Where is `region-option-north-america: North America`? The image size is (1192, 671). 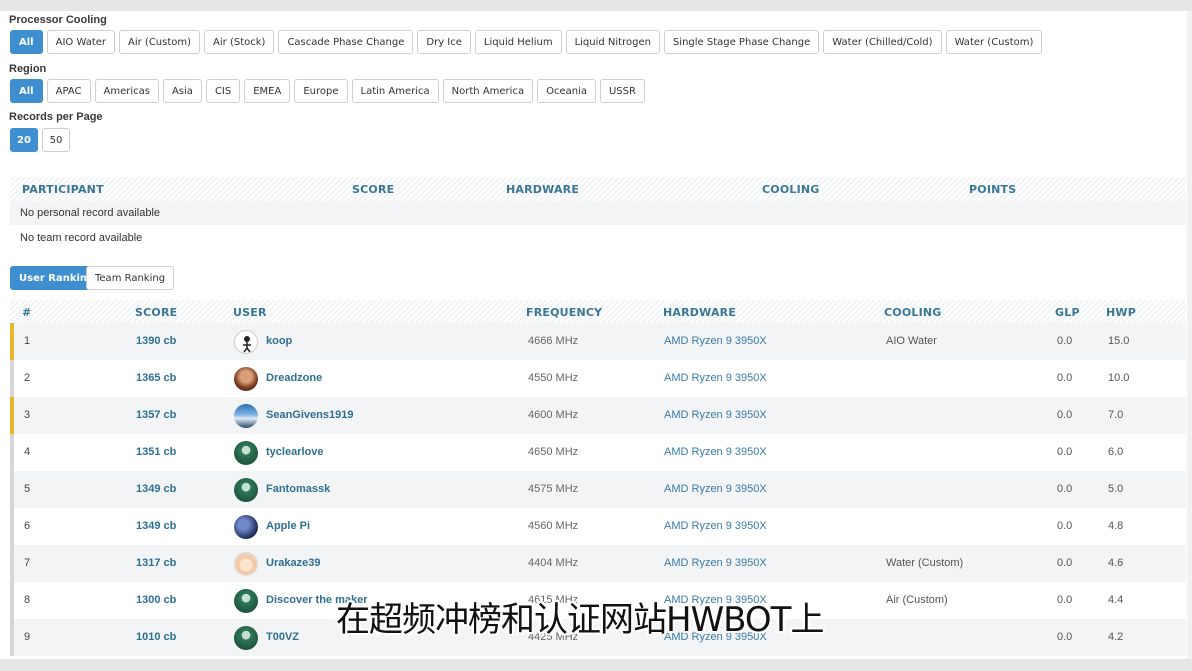 region-option-north-america: North America is located at coordinates (488, 91).